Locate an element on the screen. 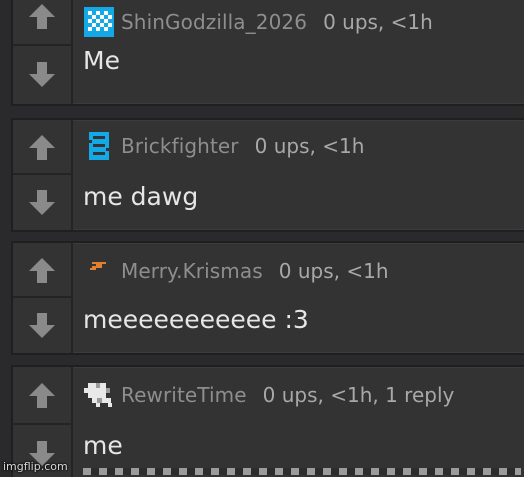 The height and width of the screenshot is (477, 524). comment-text: meeeeeeeeeee :3 is located at coordinates (196, 319).